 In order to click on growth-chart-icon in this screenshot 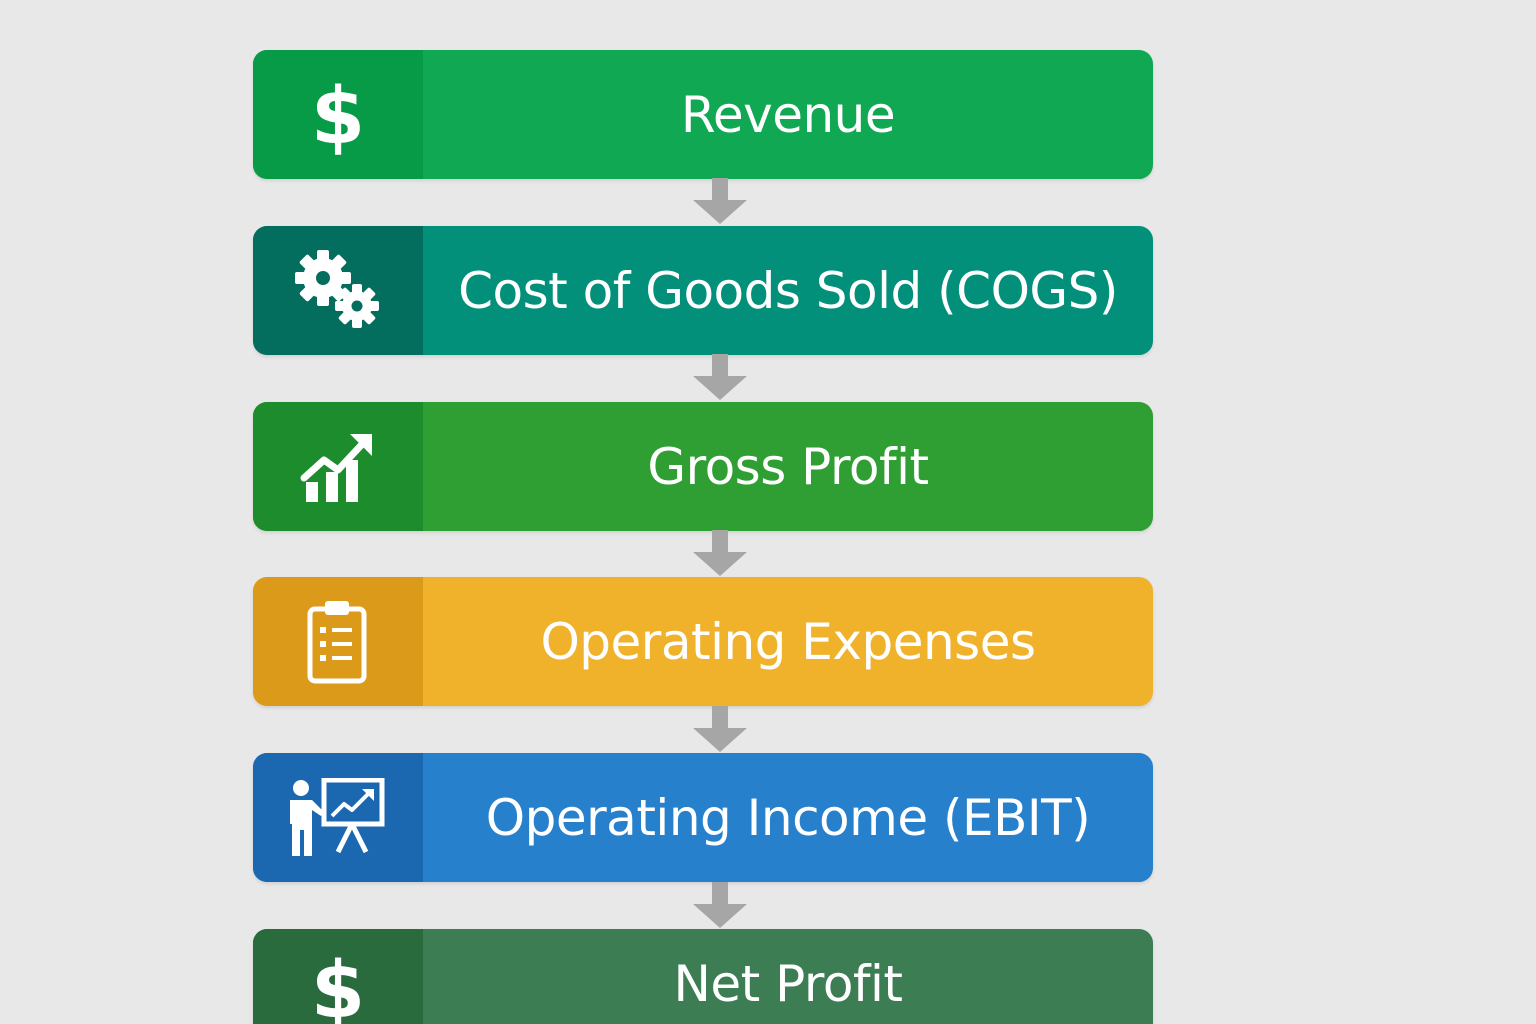, I will do `click(338, 467)`.